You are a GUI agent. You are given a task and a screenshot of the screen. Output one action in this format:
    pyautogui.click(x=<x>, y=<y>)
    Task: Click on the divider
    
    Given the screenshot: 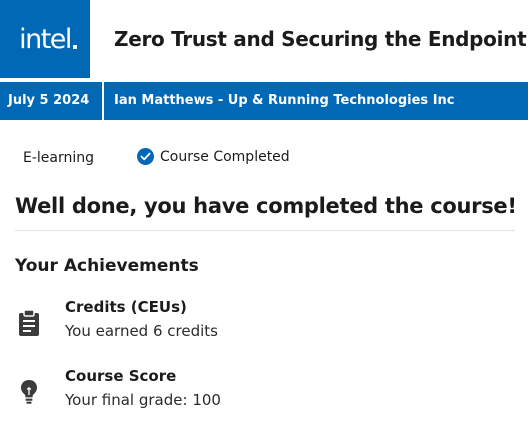 What is the action you would take?
    pyautogui.click(x=265, y=230)
    